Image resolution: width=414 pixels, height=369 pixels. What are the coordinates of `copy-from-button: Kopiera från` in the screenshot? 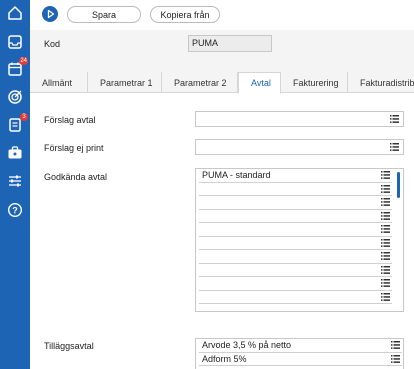 It's located at (185, 14).